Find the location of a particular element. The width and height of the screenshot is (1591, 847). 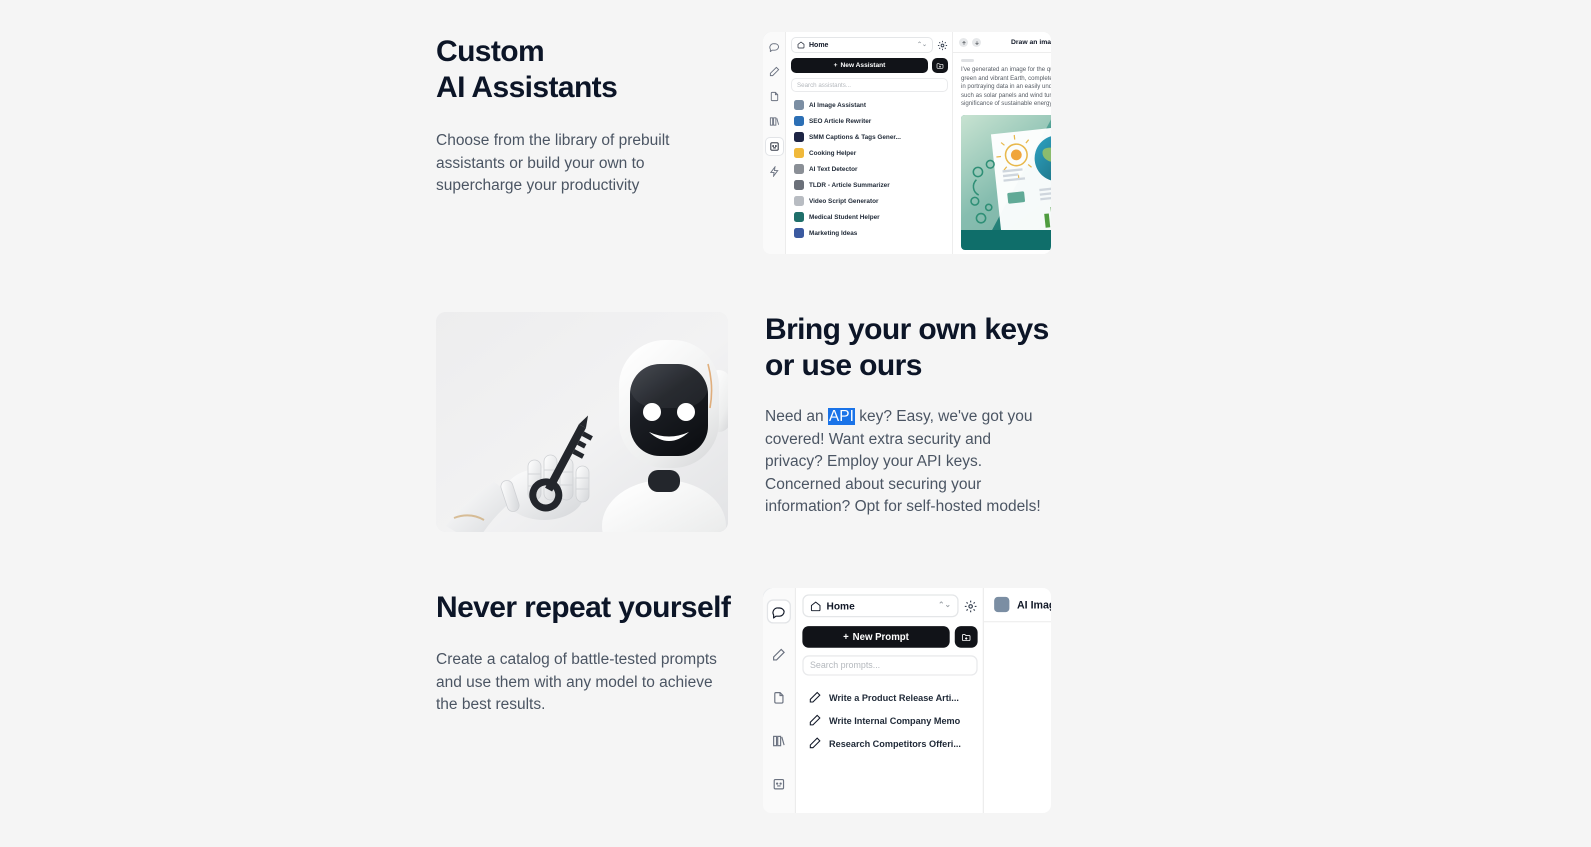

prompt-label: Write Internal Company Memo is located at coordinates (895, 720).